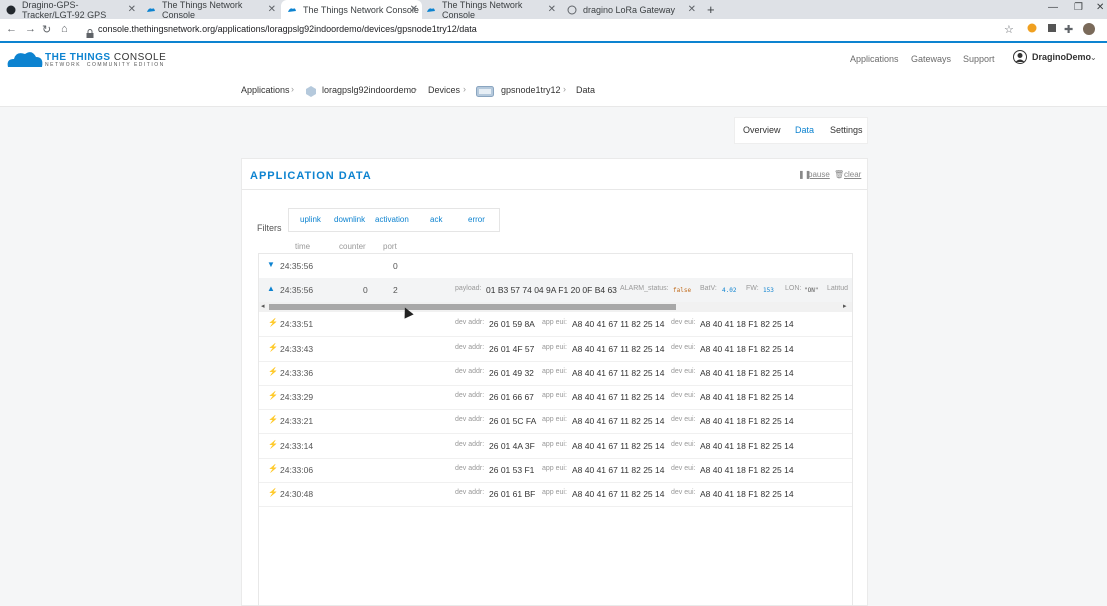  Describe the element at coordinates (1061, 57) in the screenshot. I see `user-menu: DraginoDemo` at that location.